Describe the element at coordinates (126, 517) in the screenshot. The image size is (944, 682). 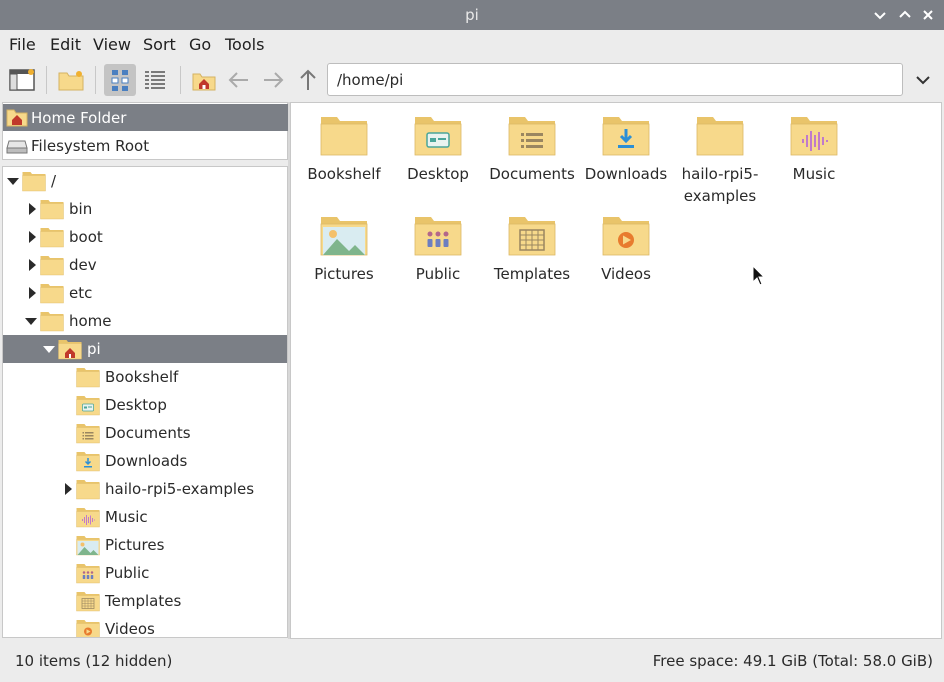
I see `tree-item-label: Music` at that location.